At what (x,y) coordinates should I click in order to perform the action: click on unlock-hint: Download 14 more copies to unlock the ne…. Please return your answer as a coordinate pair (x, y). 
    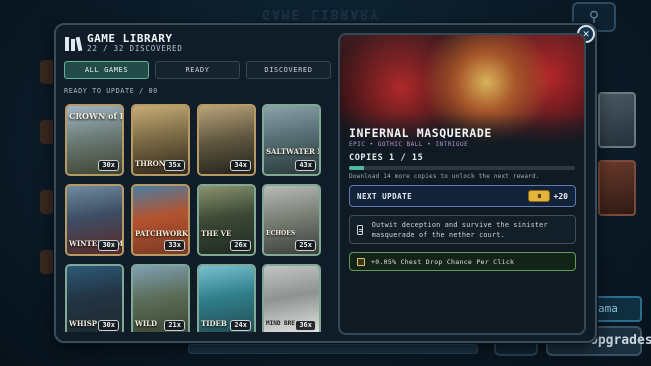
    Looking at the image, I should click on (444, 176).